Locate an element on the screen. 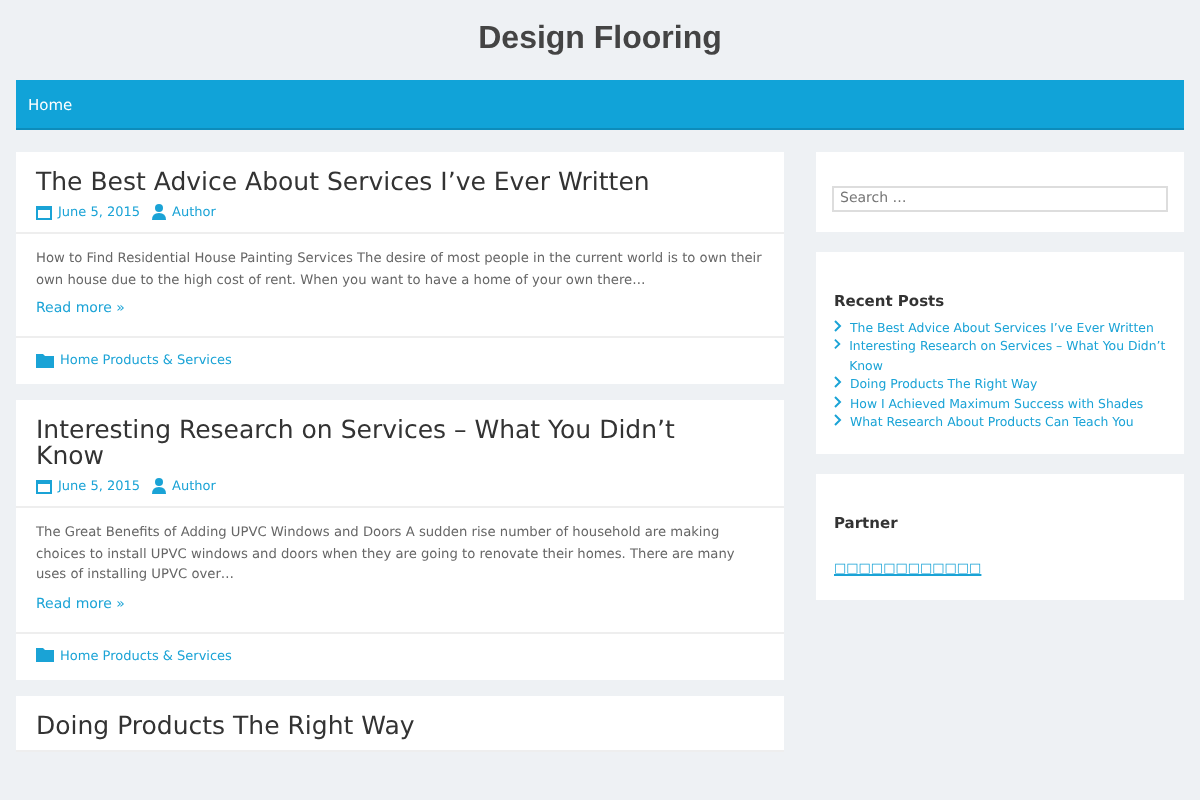  site-title: Design Flooring is located at coordinates (600, 40).